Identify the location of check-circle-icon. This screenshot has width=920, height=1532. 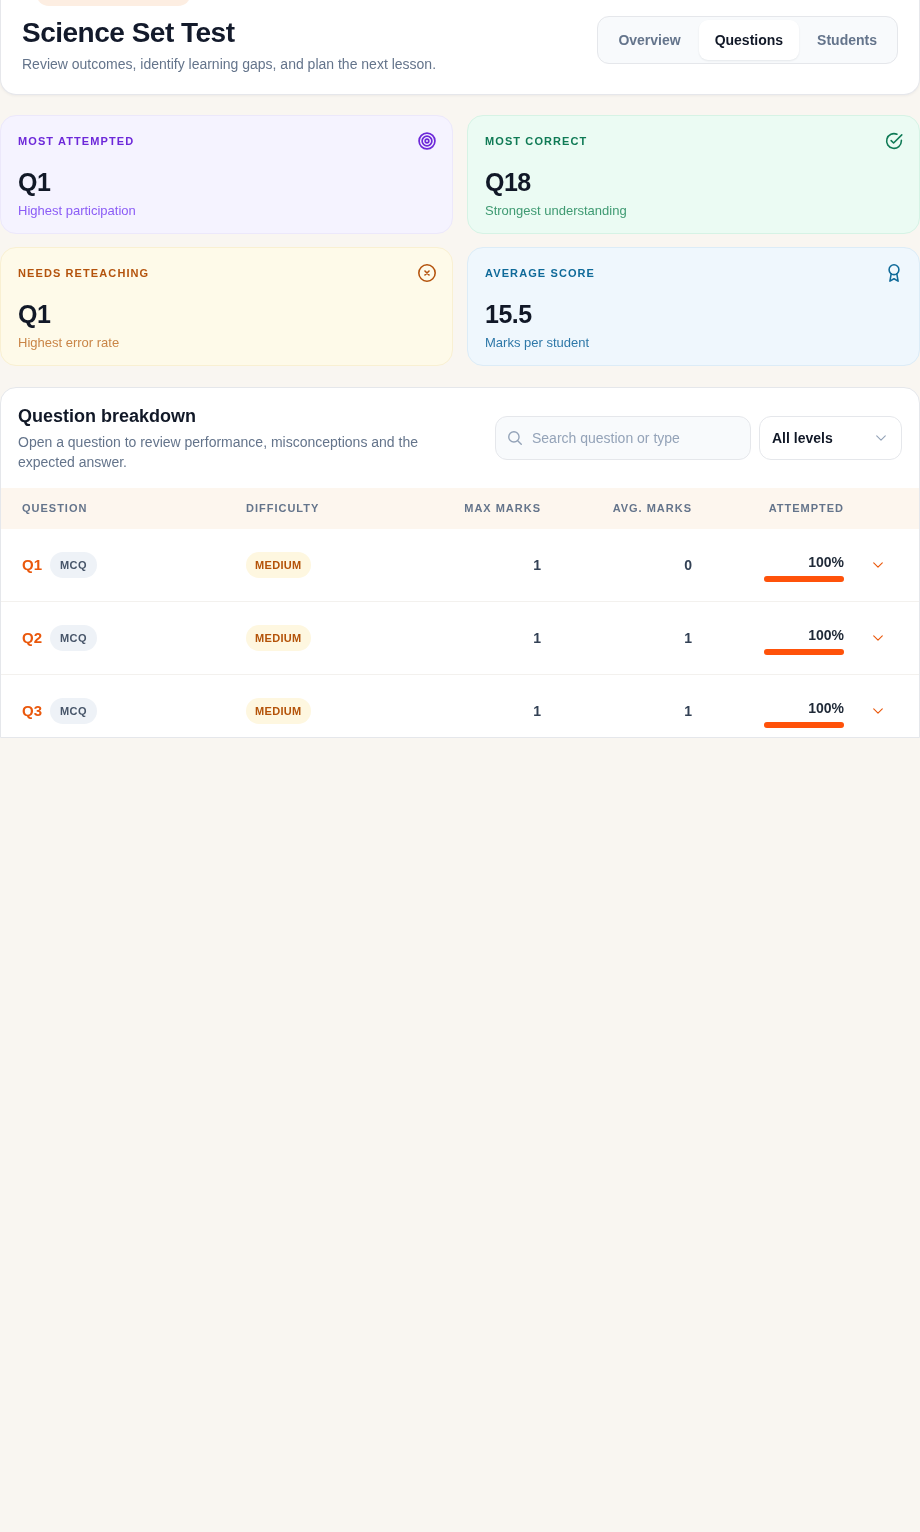
(894, 141).